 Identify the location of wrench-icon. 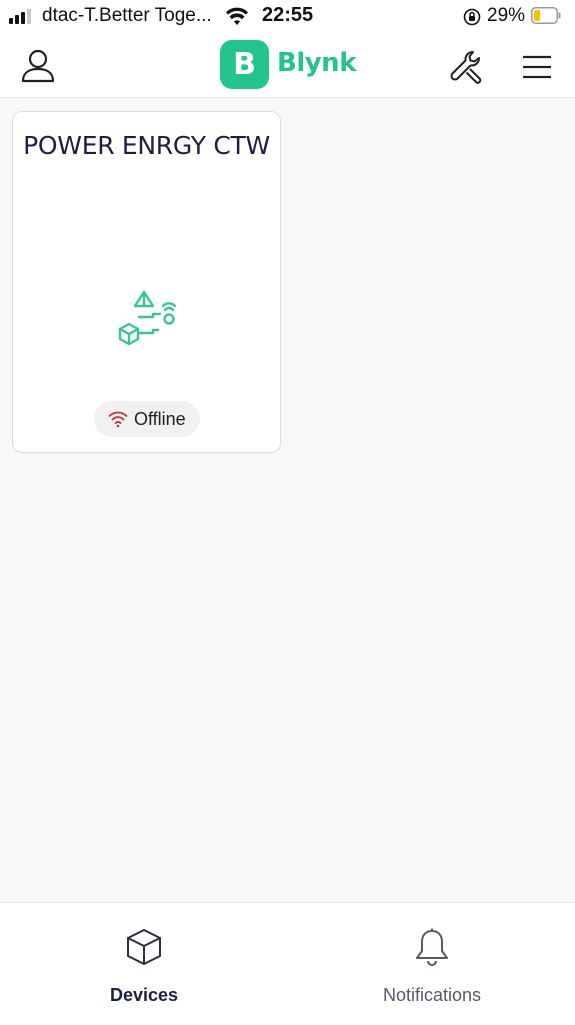
(467, 67).